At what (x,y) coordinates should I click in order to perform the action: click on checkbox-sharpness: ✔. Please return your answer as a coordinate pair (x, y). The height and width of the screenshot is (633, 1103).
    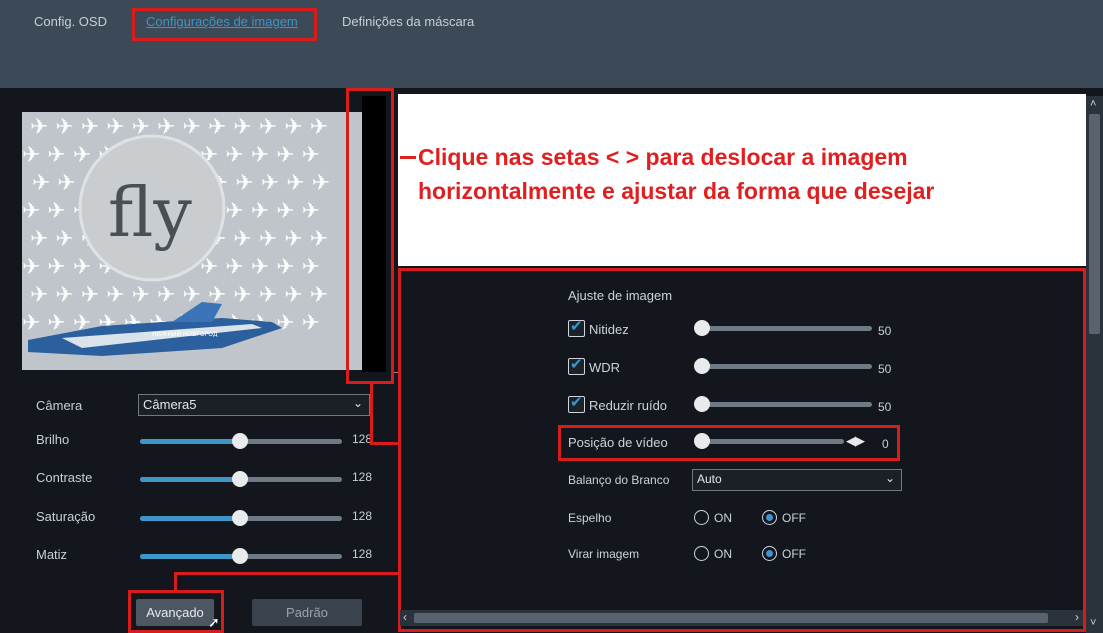
    Looking at the image, I should click on (576, 327).